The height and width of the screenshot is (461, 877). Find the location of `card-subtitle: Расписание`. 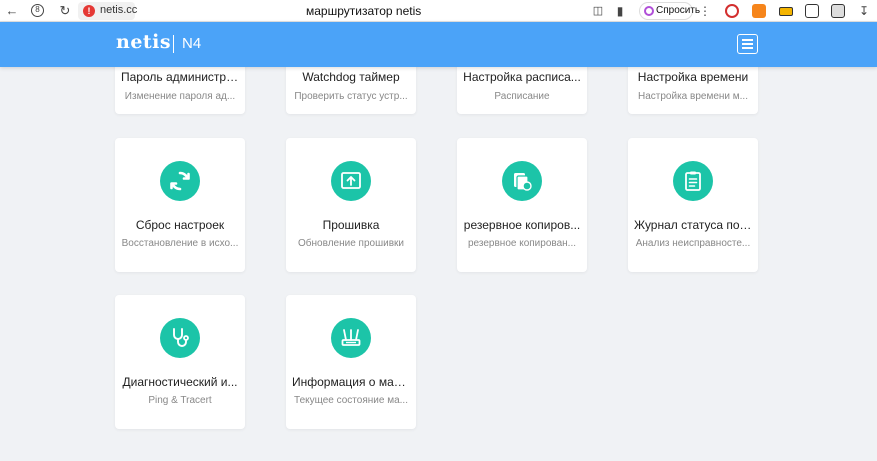

card-subtitle: Расписание is located at coordinates (522, 96).